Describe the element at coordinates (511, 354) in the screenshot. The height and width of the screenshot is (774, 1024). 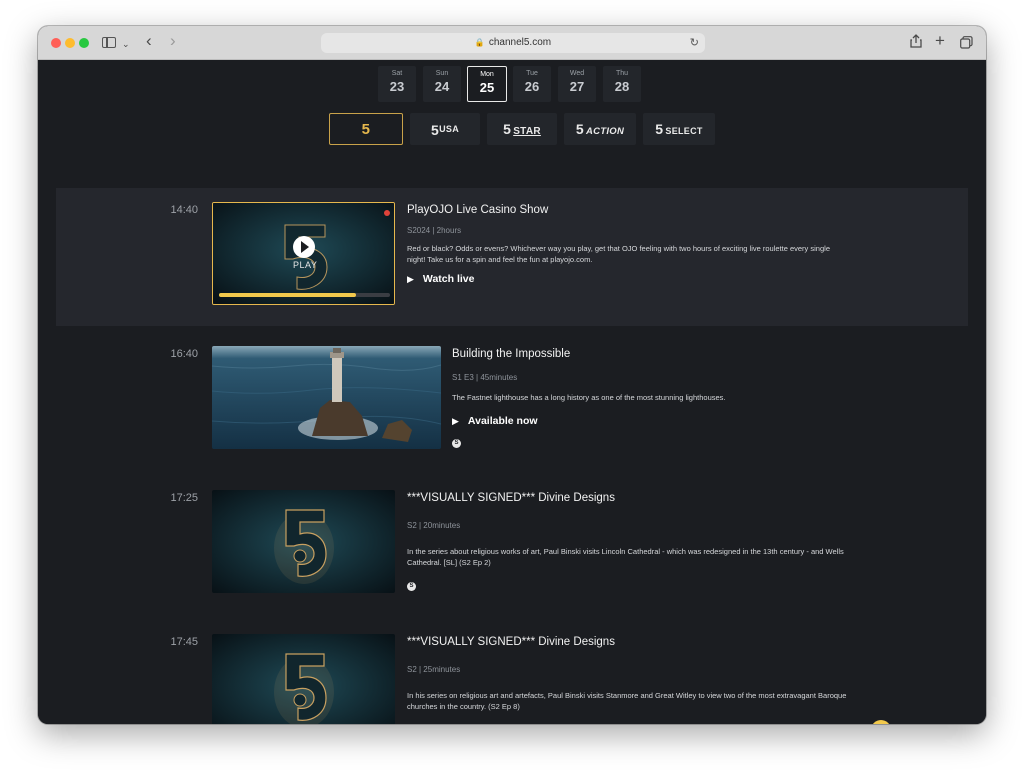
I see `programme-title: Building the Impossible` at that location.